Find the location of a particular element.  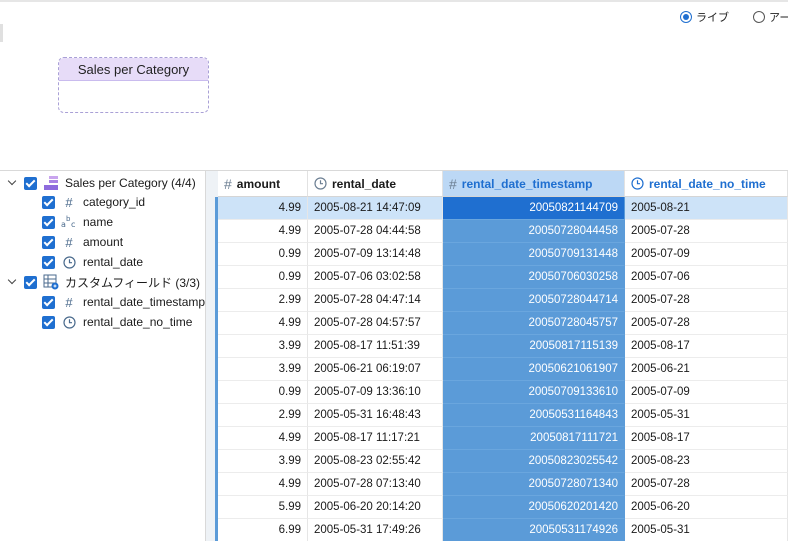

checkbox-rental-date is located at coordinates (48, 262).